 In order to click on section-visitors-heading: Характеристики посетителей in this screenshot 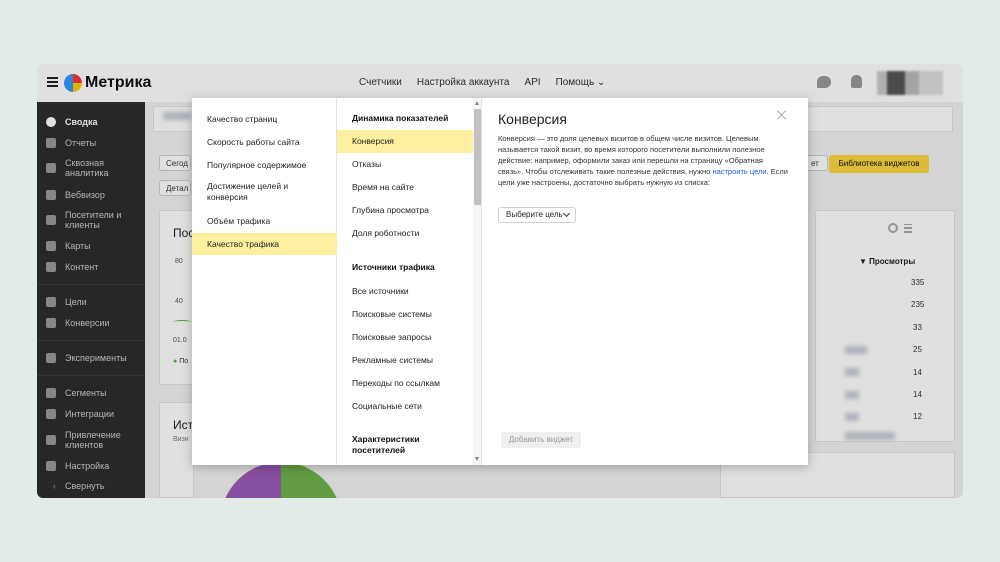, I will do `click(386, 444)`.